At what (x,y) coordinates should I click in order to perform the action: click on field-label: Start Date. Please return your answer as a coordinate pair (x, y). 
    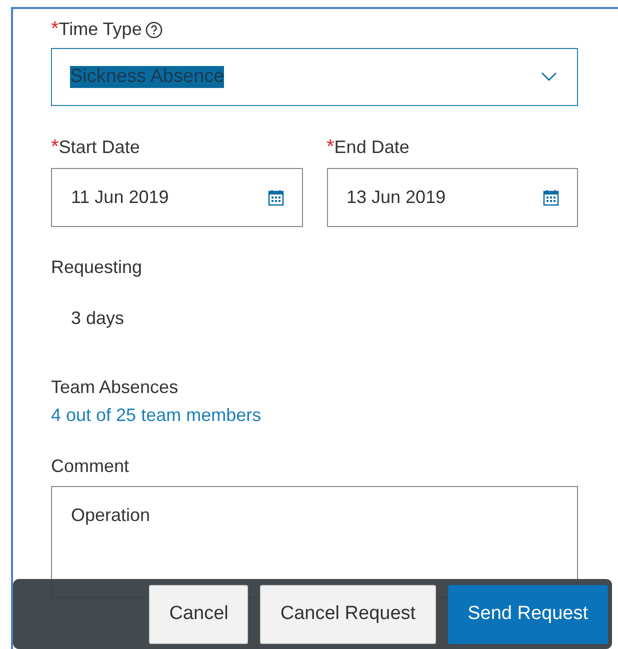
    Looking at the image, I should click on (99, 147).